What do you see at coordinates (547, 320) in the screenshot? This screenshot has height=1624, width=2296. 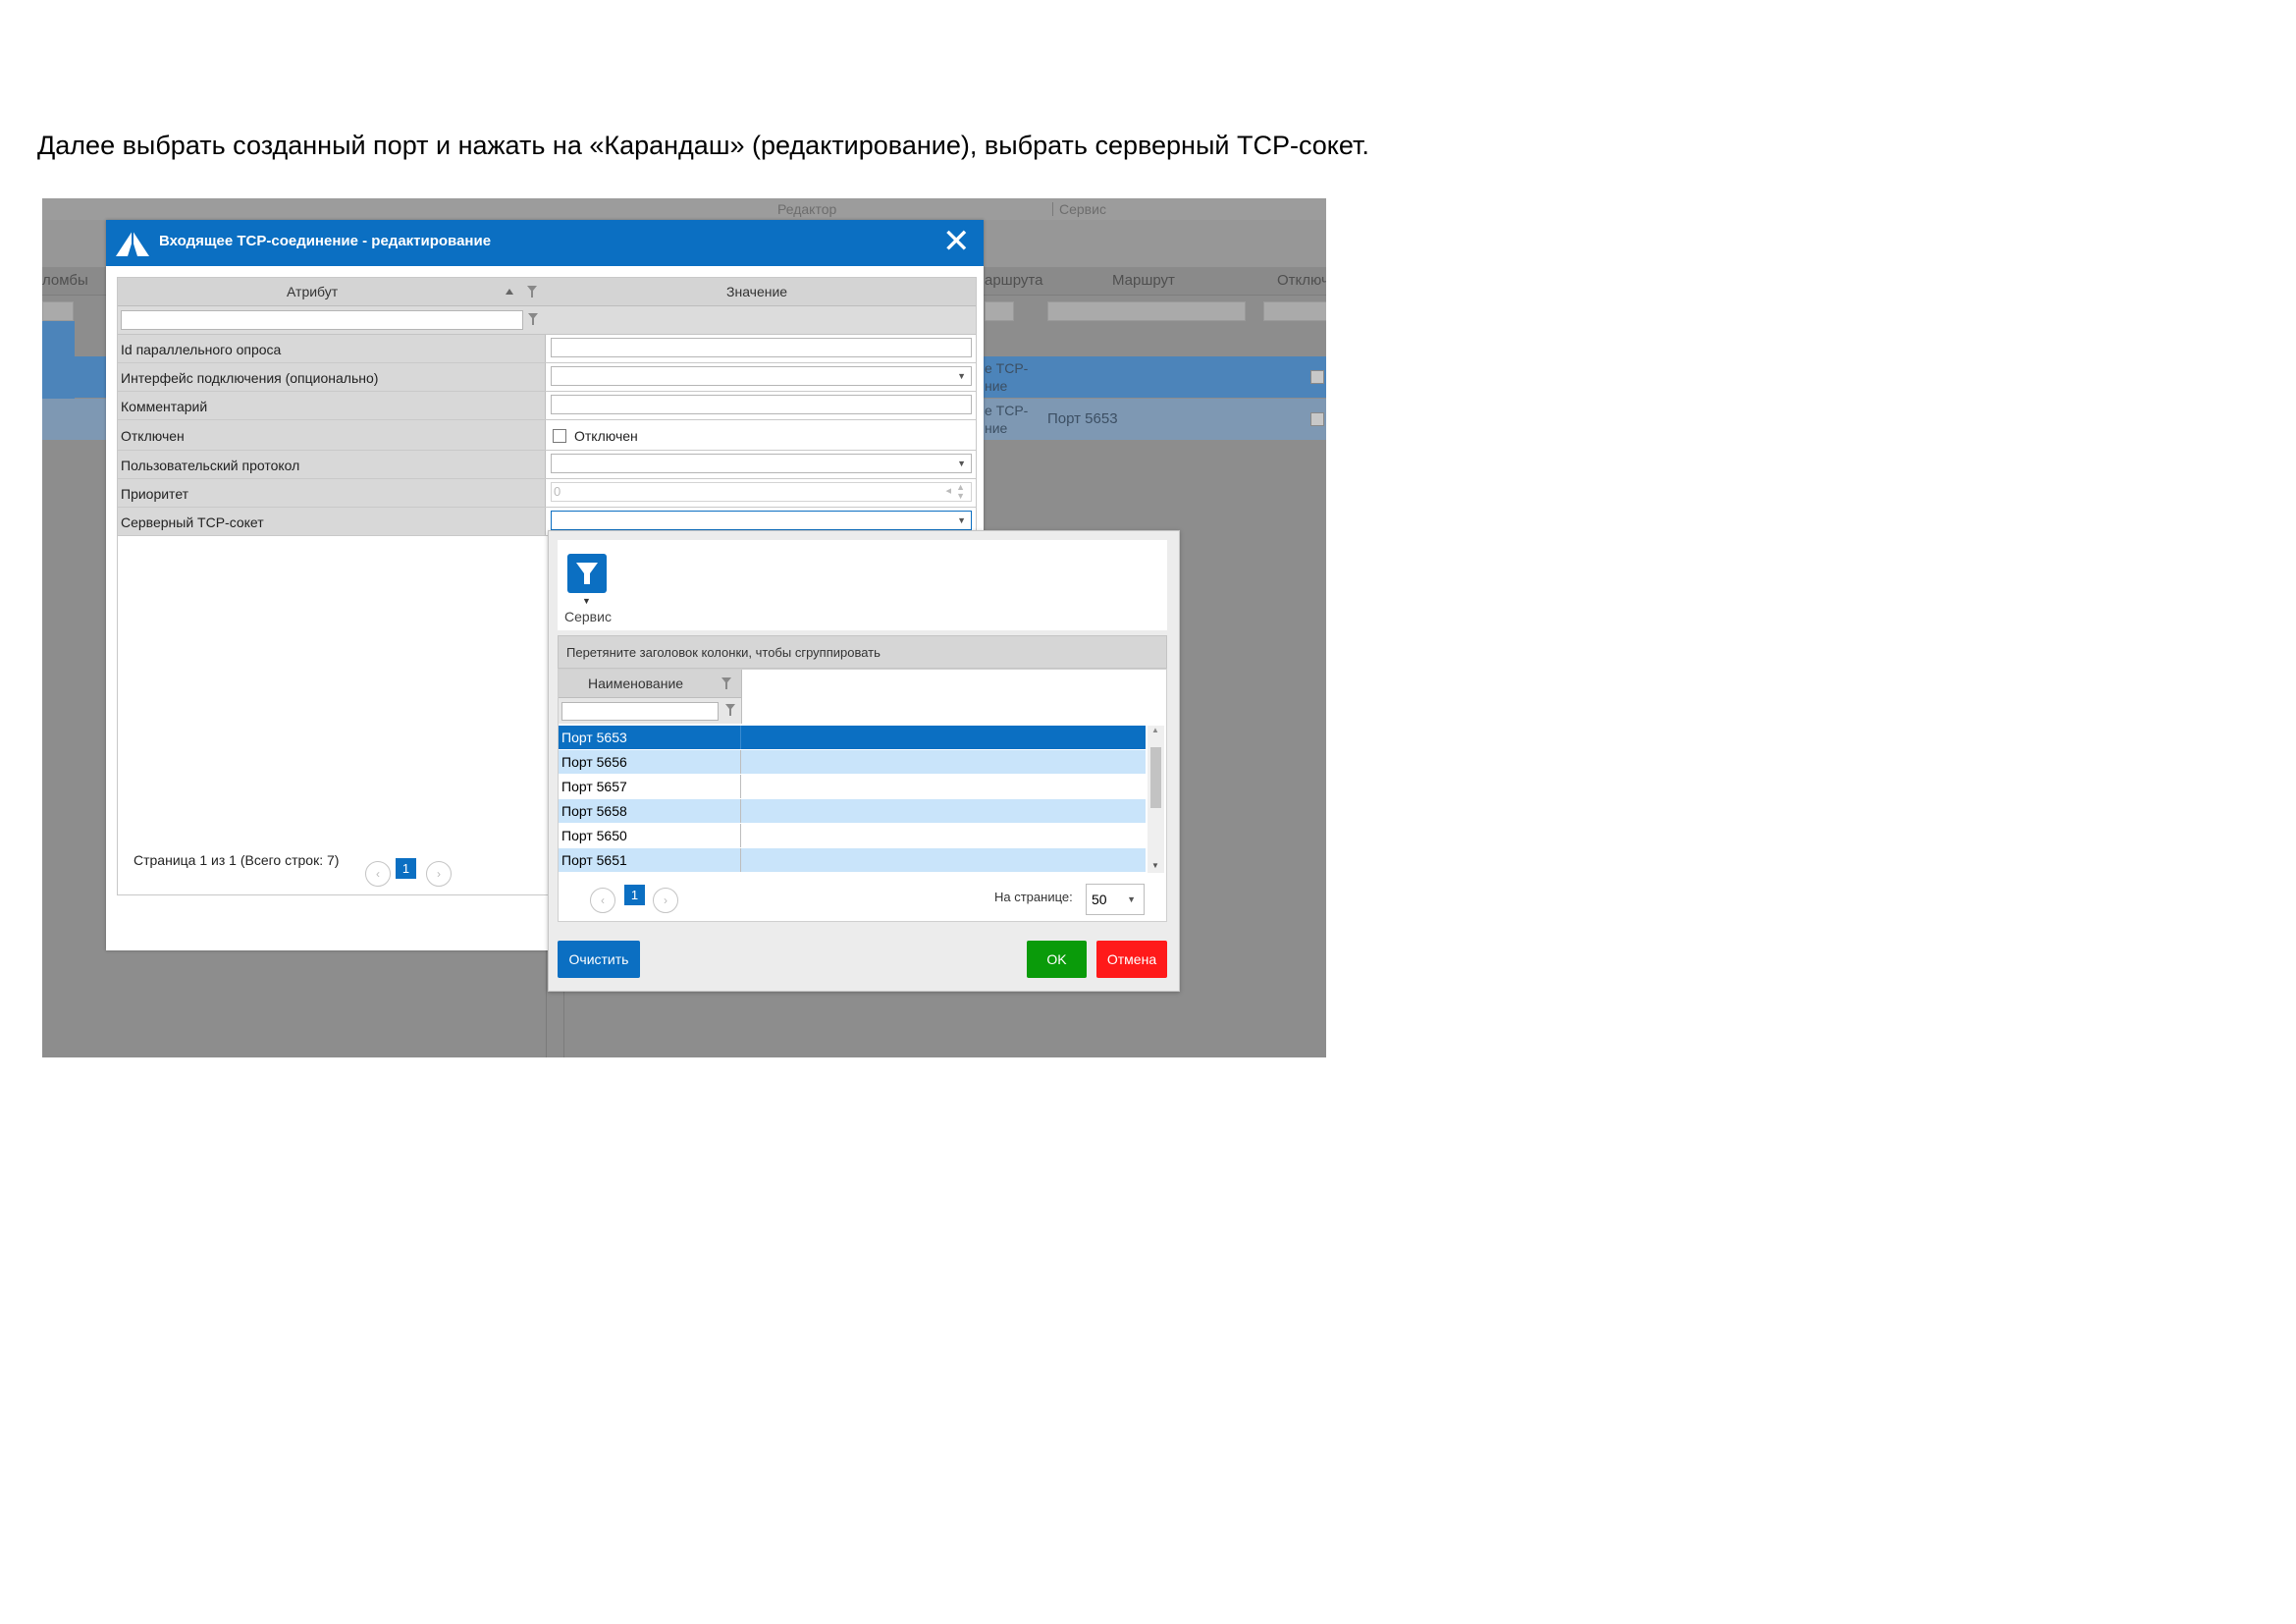 I see `grid-filter-row` at bounding box center [547, 320].